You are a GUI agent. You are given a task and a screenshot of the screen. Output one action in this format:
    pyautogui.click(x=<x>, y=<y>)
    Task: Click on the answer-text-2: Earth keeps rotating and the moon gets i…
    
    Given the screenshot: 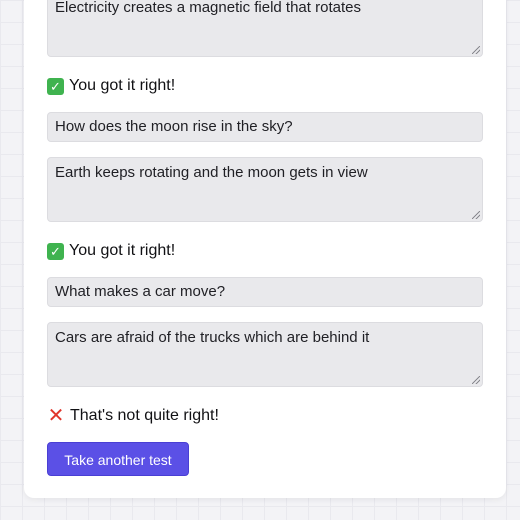 What is the action you would take?
    pyautogui.click(x=211, y=172)
    